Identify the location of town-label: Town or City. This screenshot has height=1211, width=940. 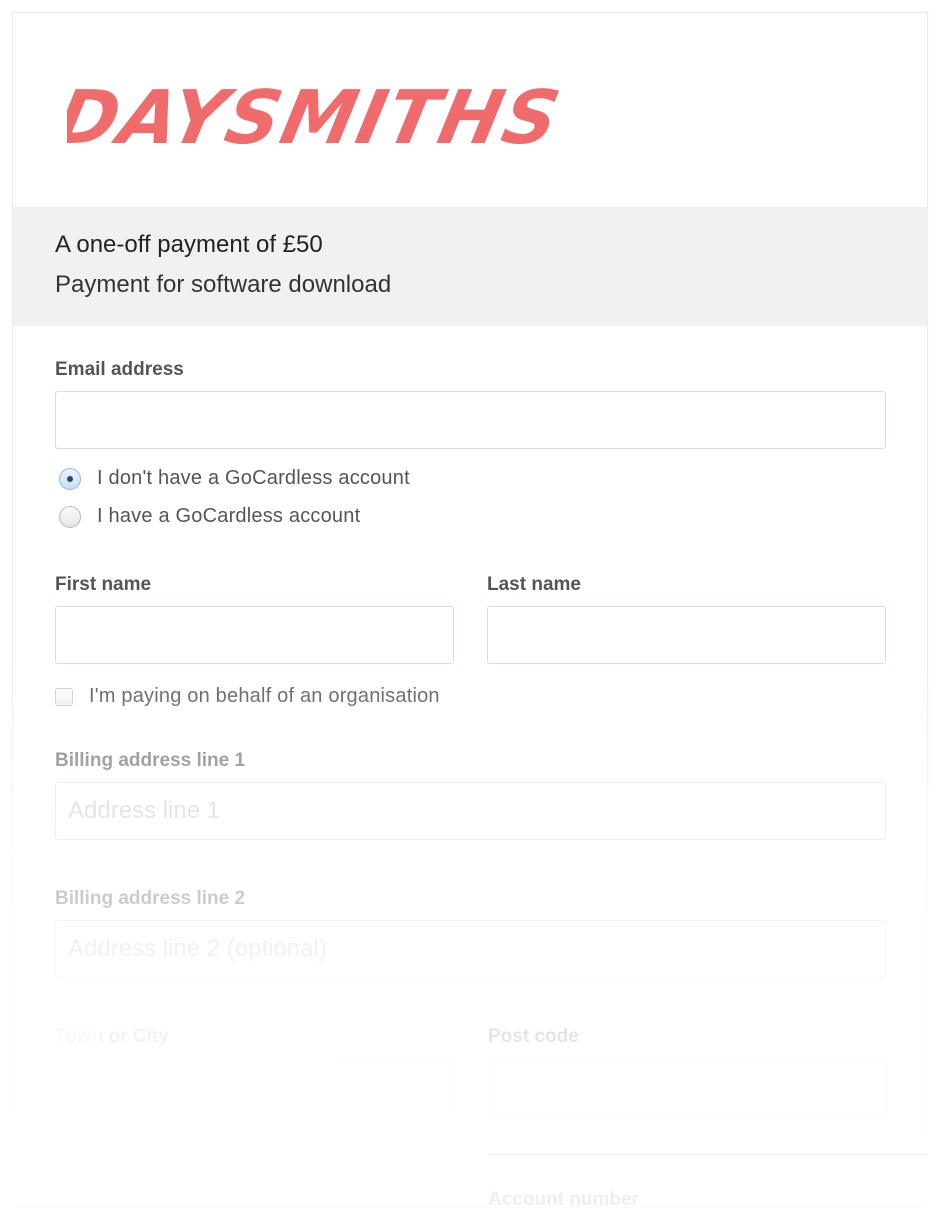
(112, 1036).